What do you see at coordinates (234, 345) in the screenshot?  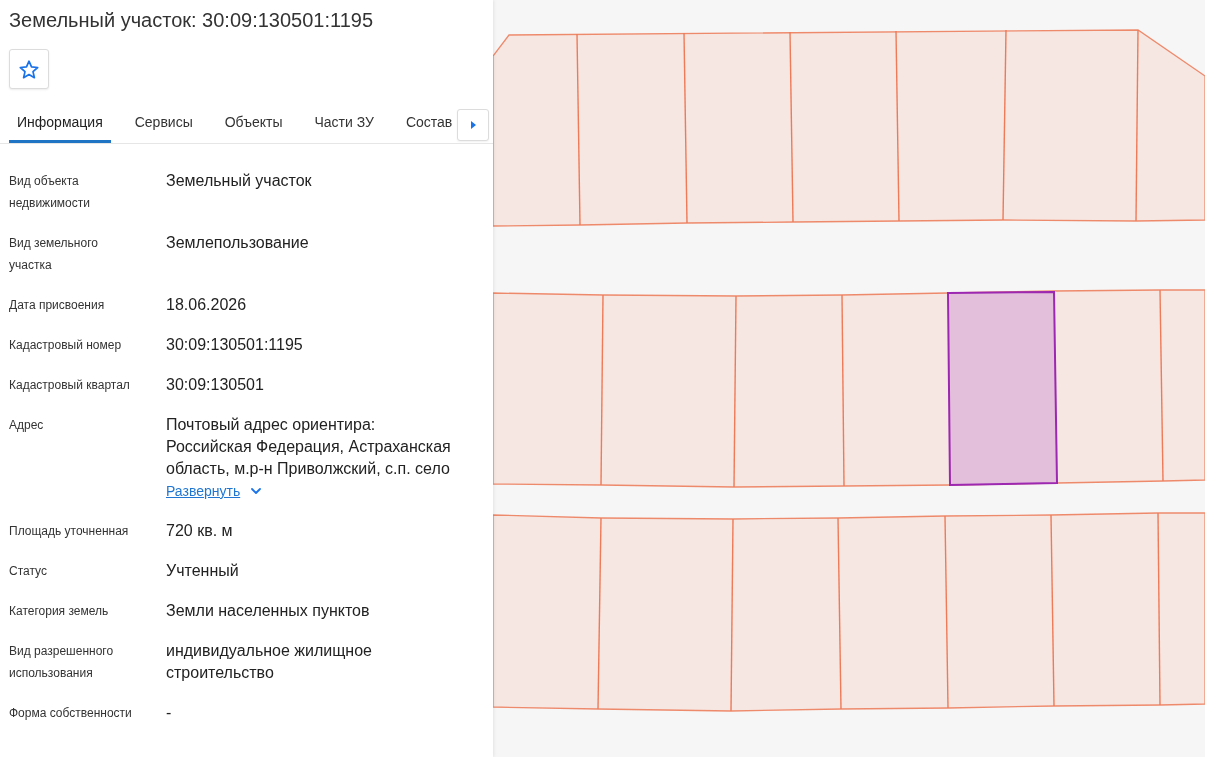 I see `field-value: 30:09:130501:1195` at bounding box center [234, 345].